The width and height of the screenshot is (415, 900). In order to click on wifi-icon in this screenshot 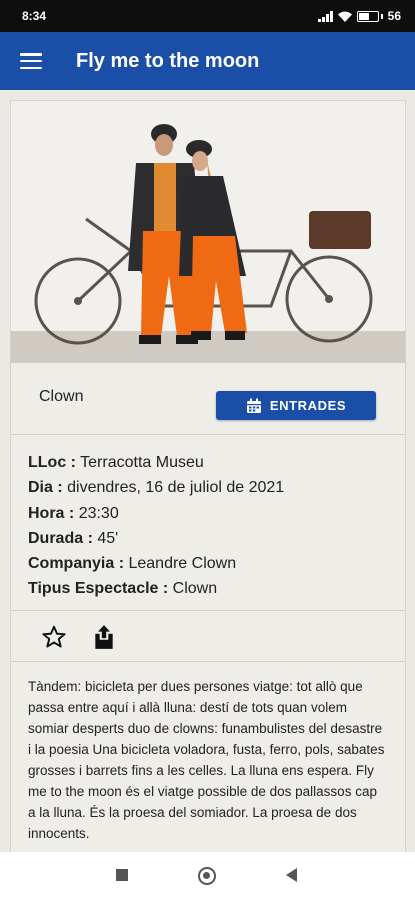, I will do `click(344, 16)`.